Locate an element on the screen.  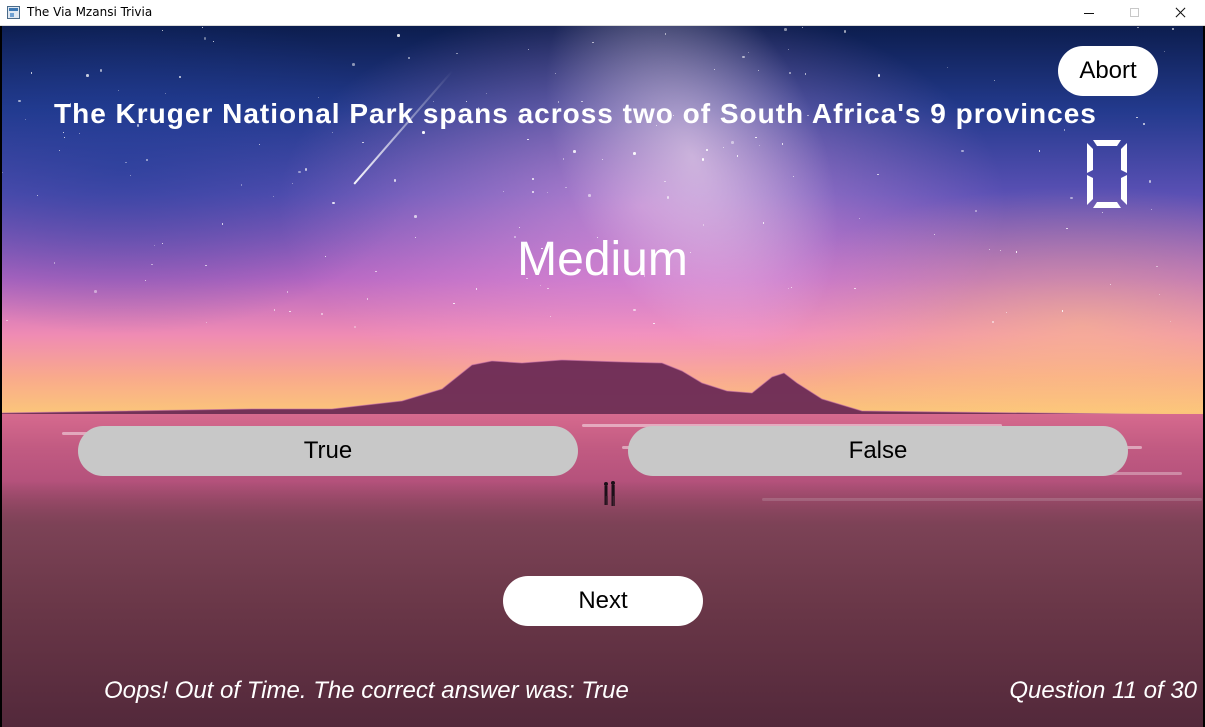
window-title-bar: The Via Mzansi Trivia is located at coordinates (602, 13).